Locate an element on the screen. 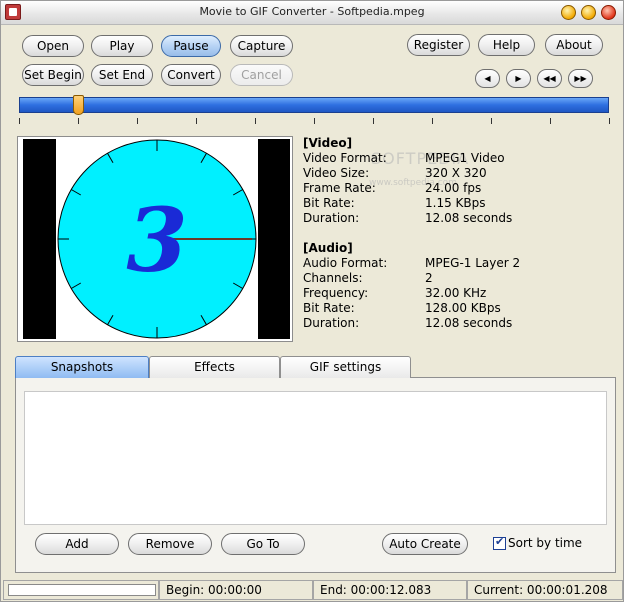 The width and height of the screenshot is (624, 602). rewind-button: ◀◀ is located at coordinates (549, 78).